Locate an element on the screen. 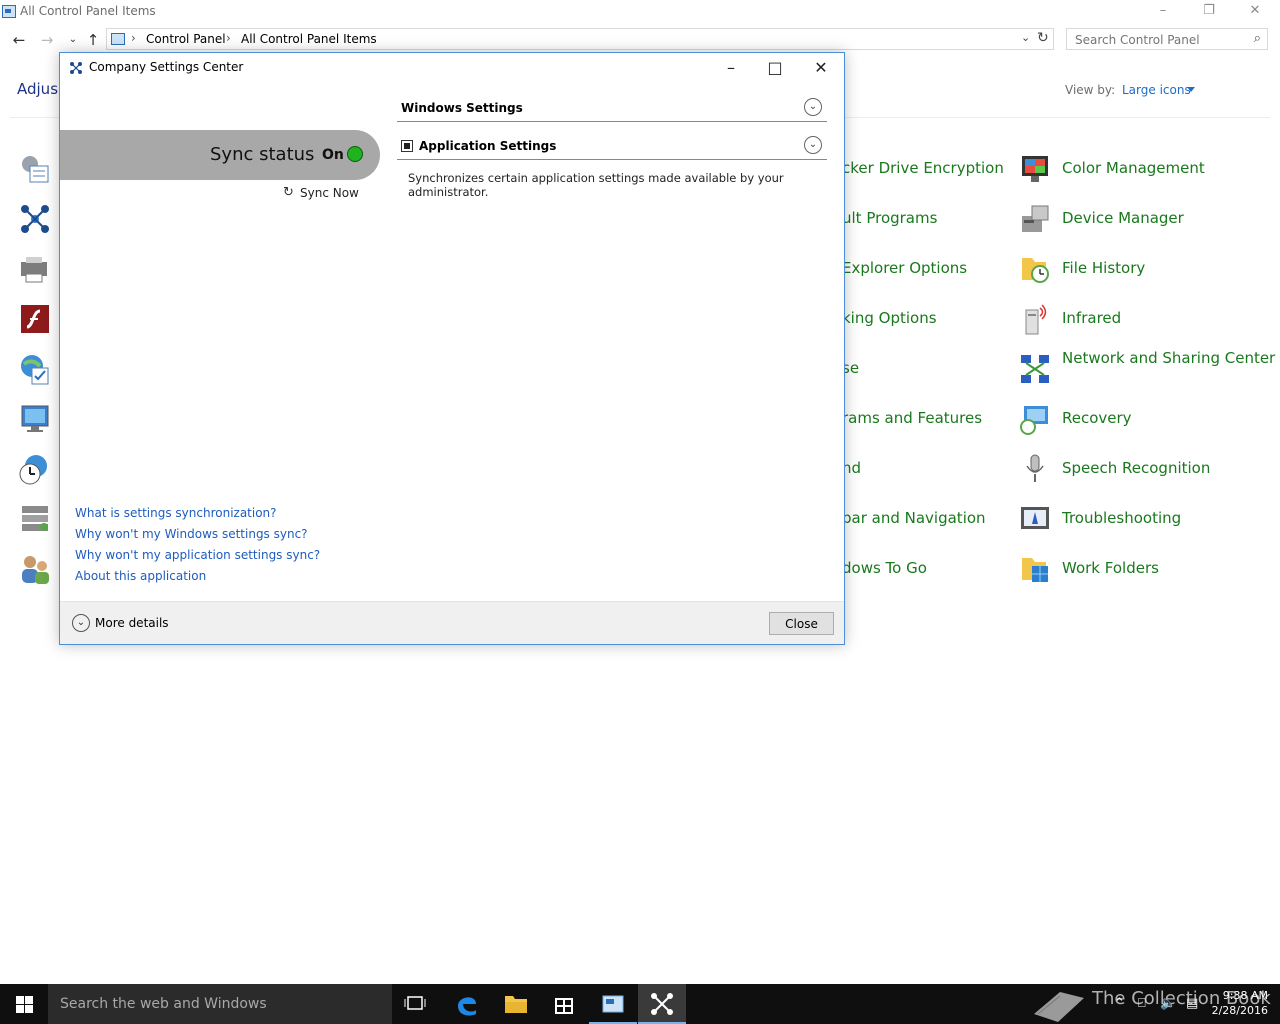 This screenshot has width=1280, height=1024. search-icon: ⌕ is located at coordinates (1257, 38).